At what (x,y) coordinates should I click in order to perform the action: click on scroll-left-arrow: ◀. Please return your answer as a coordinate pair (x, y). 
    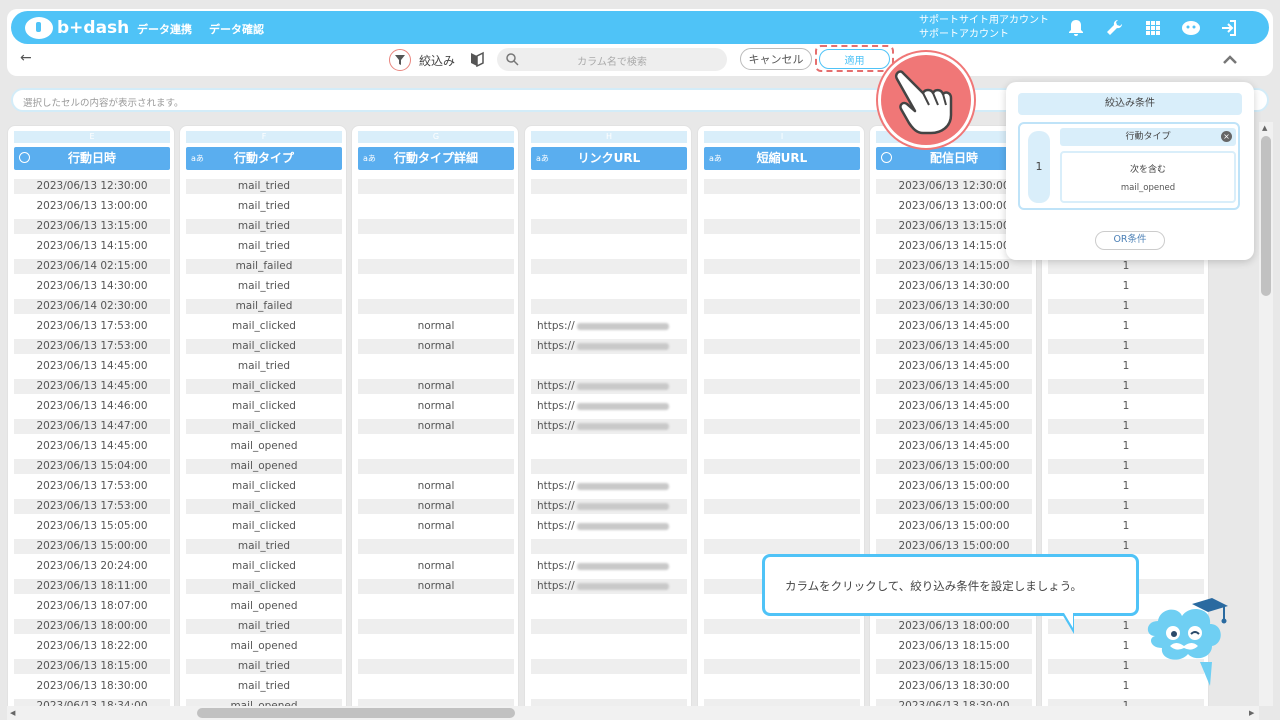
    Looking at the image, I should click on (12, 713).